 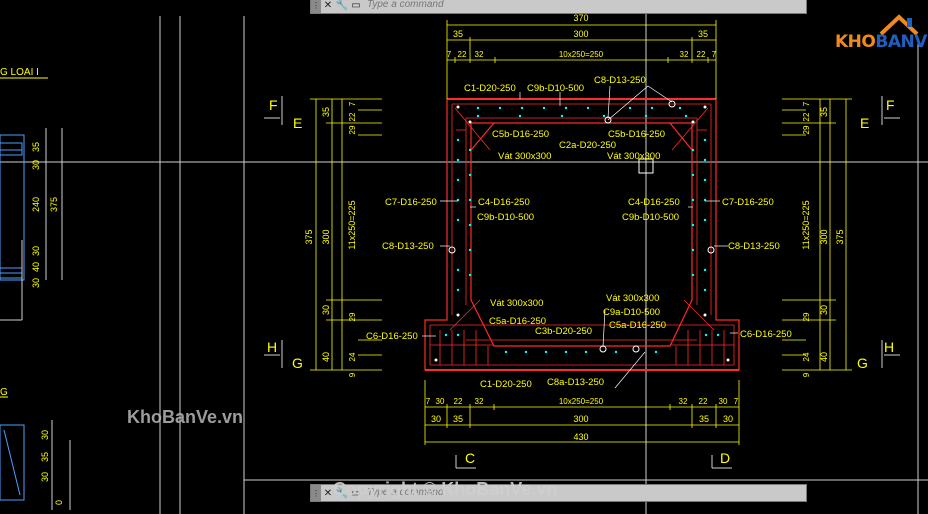 I want to click on khobanve-logo: KHOBANVE, so click(x=881, y=35).